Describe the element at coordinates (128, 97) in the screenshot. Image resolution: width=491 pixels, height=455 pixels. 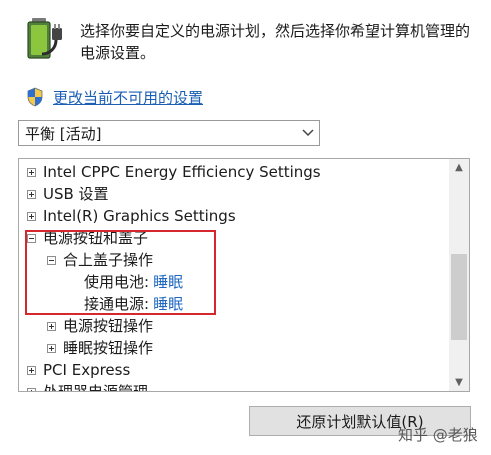
I see `change-unavailable-settings-link: 更改当前不可用的设置` at that location.